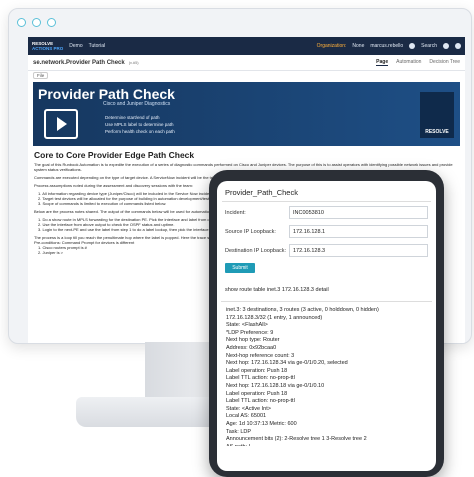  Describe the element at coordinates (429, 46) in the screenshot. I see `search-input: Search` at that location.